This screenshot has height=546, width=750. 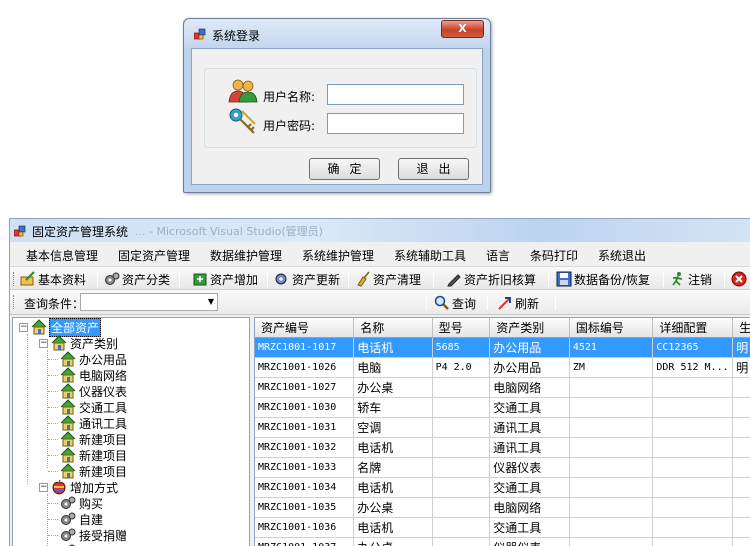 What do you see at coordinates (611, 347) in the screenshot?
I see `table-cell: 4521` at bounding box center [611, 347].